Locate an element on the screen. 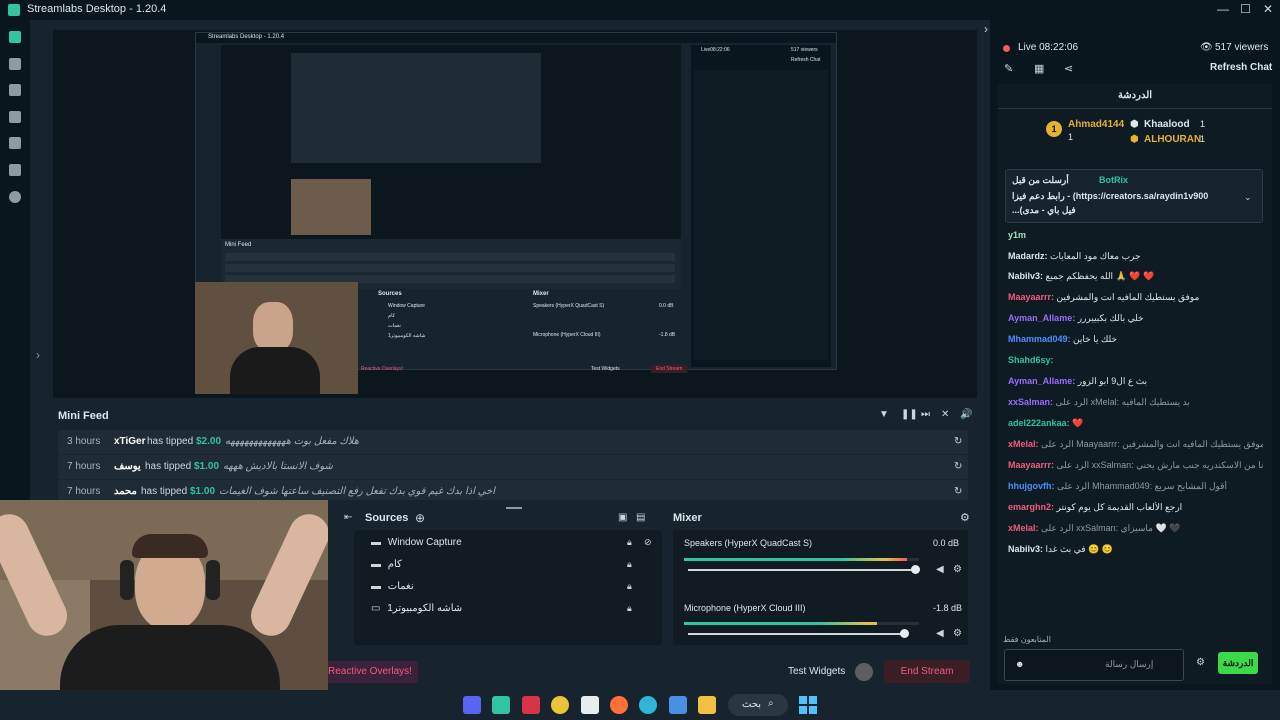 The width and height of the screenshot is (1280, 720). taskbar-search: بحث ⌕ is located at coordinates (758, 705).